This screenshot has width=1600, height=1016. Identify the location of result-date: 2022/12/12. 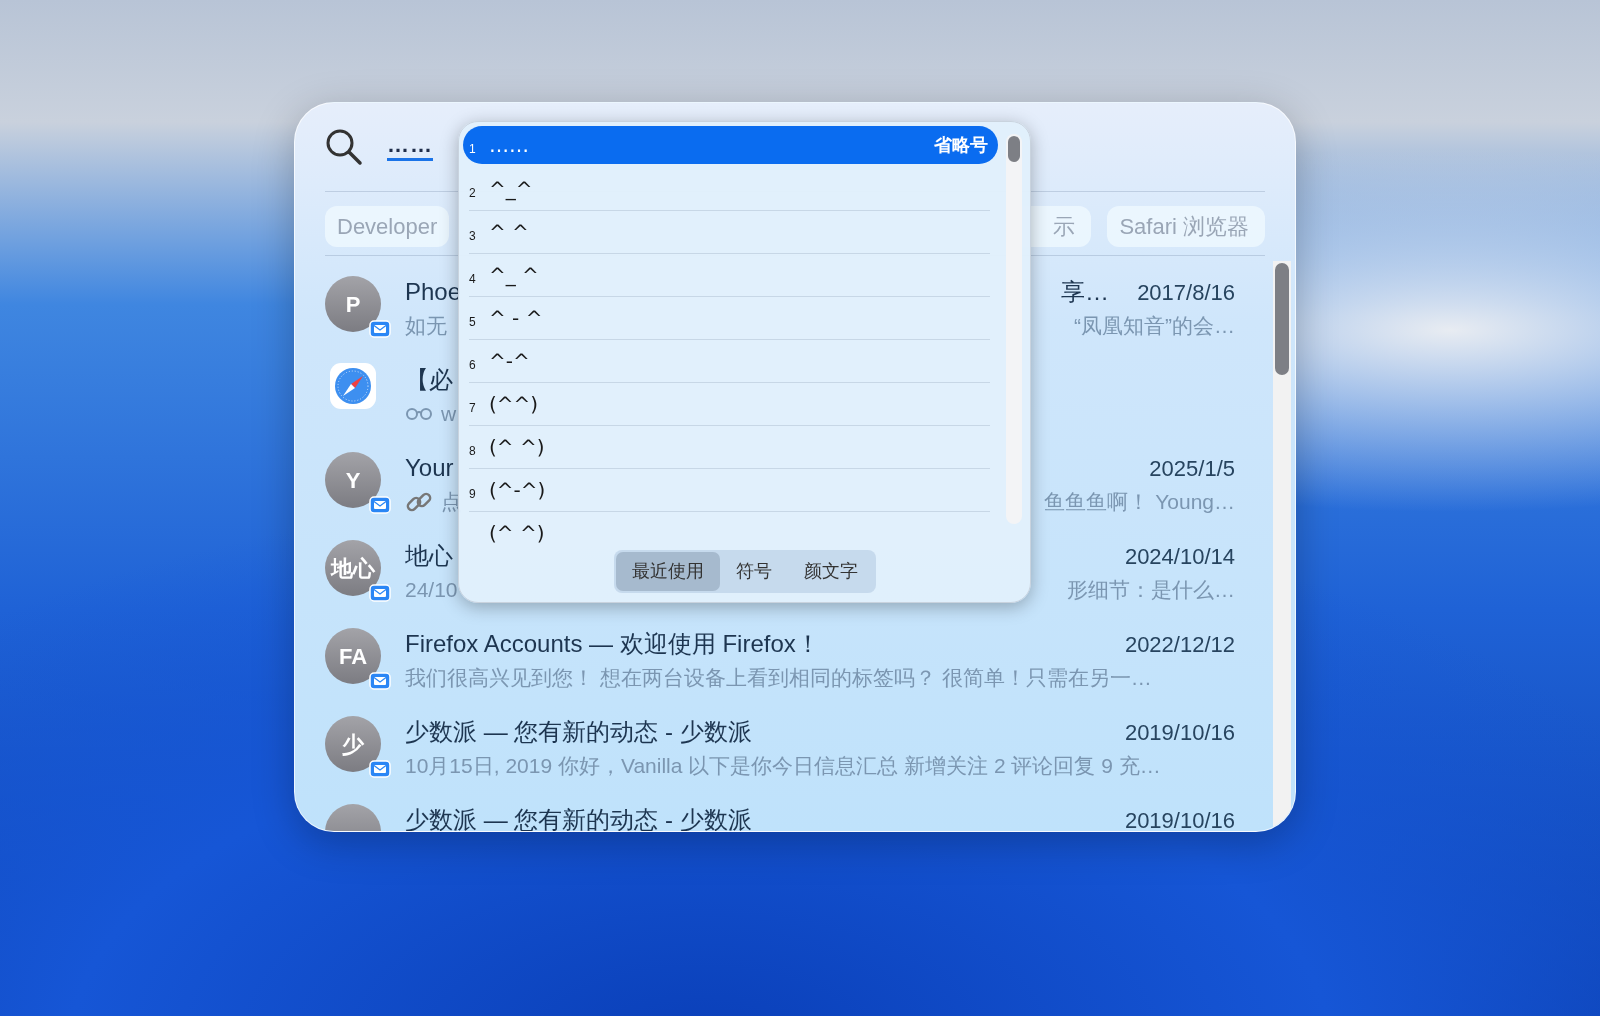
(1179, 644).